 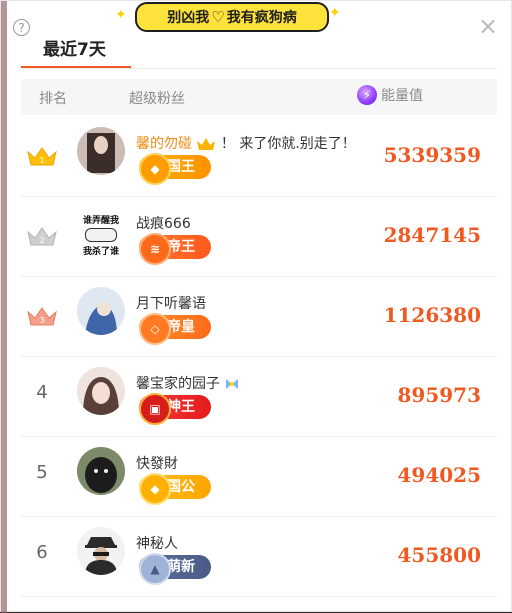 What do you see at coordinates (439, 395) in the screenshot?
I see `energy-value: 895973` at bounding box center [439, 395].